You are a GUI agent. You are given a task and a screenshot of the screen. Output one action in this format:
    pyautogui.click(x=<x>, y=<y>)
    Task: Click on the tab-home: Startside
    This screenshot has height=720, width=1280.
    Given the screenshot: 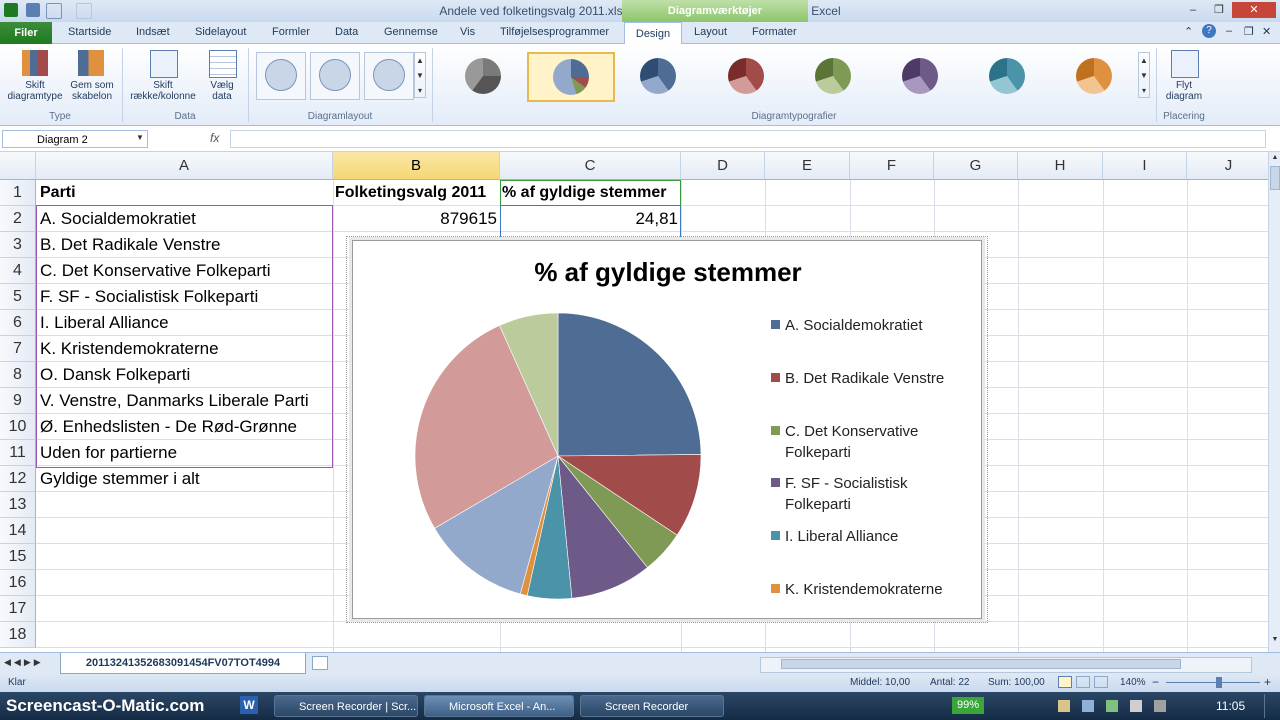 What is the action you would take?
    pyautogui.click(x=89, y=32)
    